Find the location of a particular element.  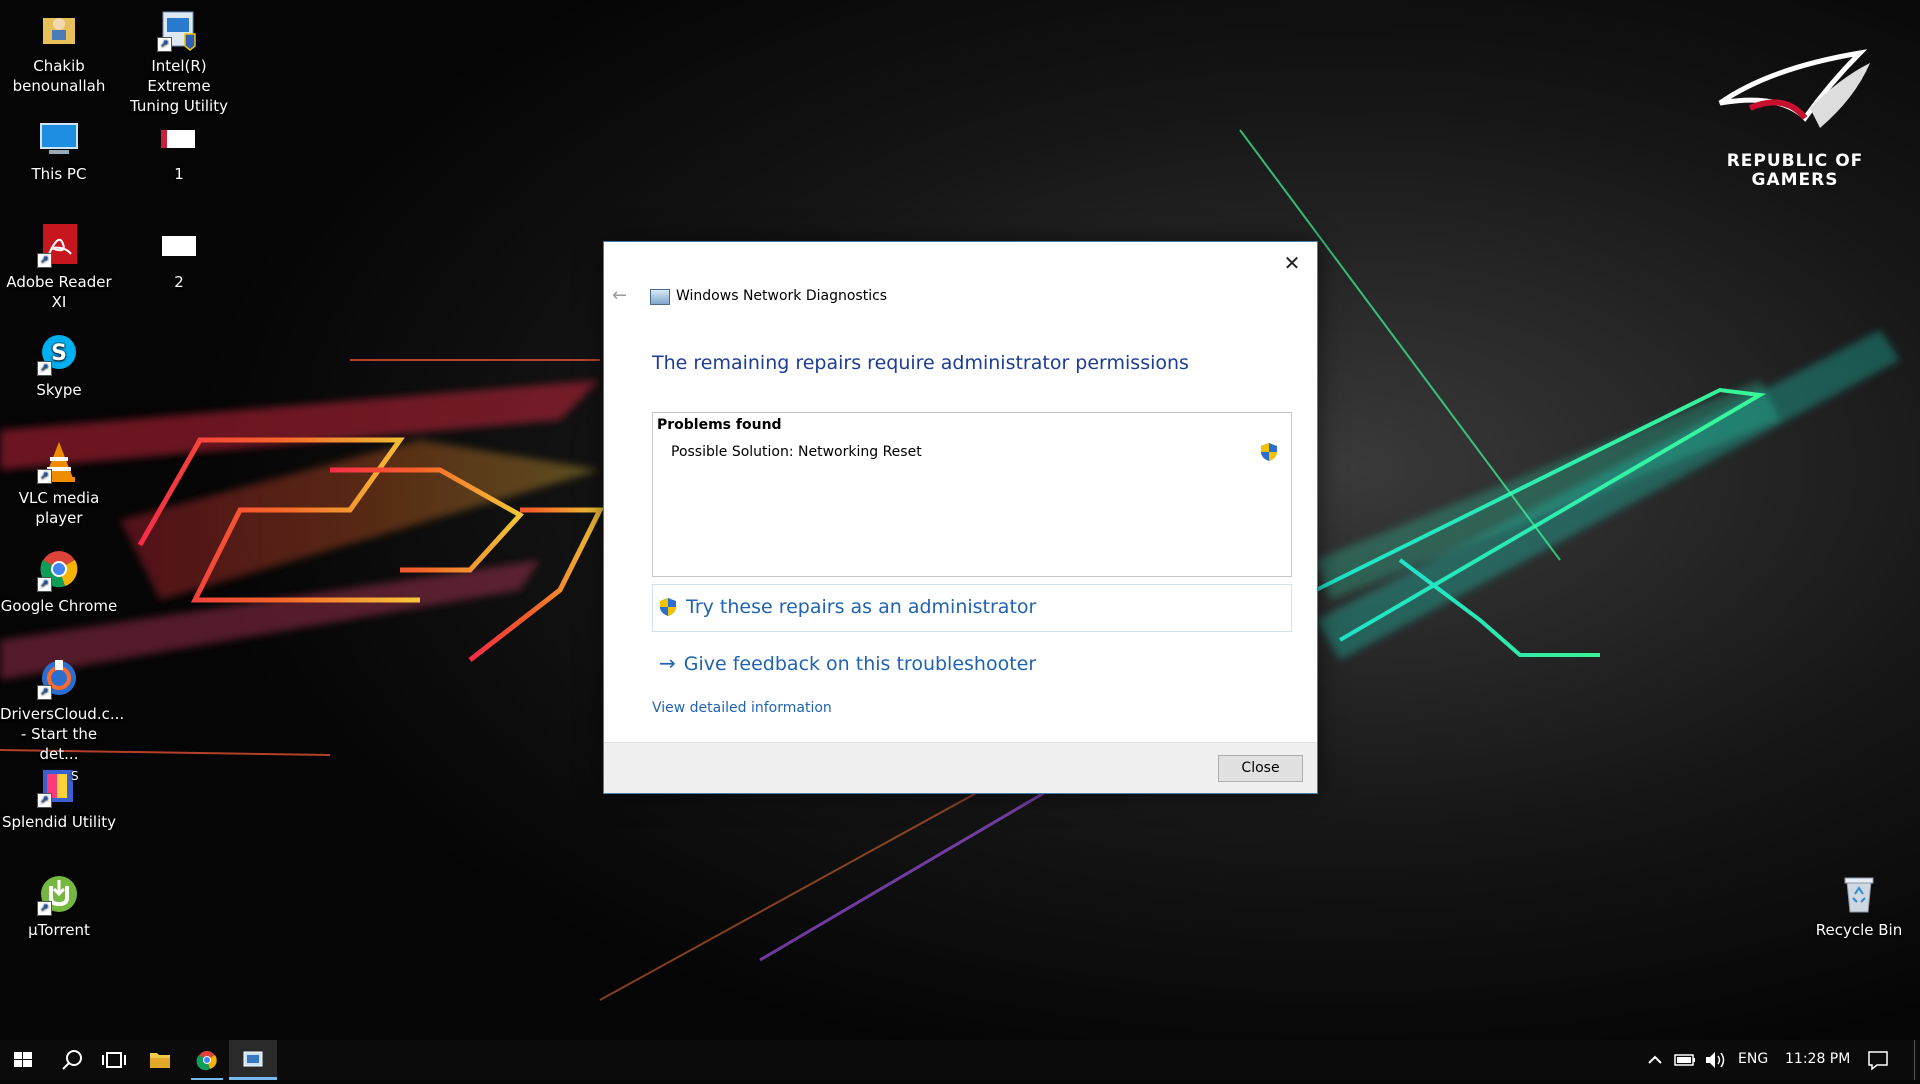

desktop-icon-intel-xtu: ↗ Intel(R) Extreme Tuning Utility is located at coordinates (179, 62).